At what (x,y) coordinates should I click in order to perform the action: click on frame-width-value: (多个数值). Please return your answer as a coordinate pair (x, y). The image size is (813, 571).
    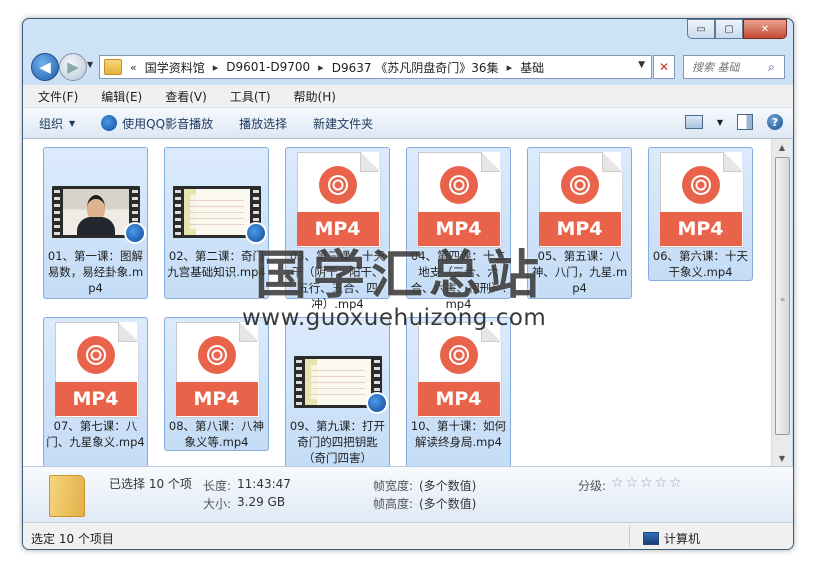
    Looking at the image, I should click on (448, 486).